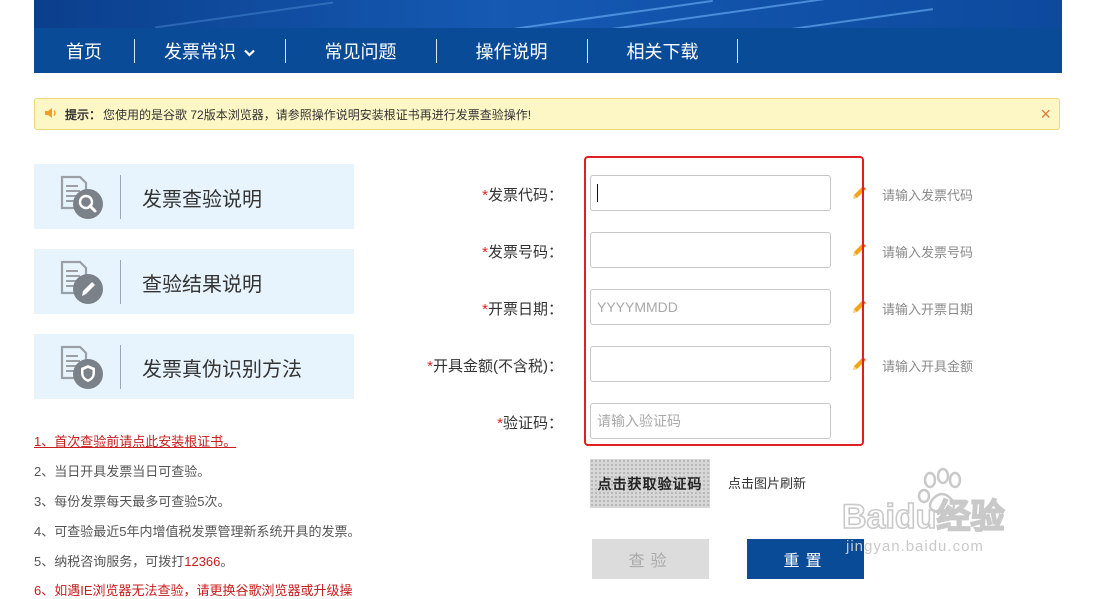  I want to click on card-label: 发票查验说明, so click(202, 200).